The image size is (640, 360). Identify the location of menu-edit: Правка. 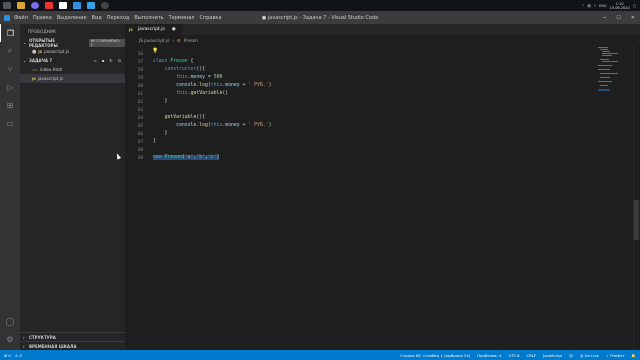
(42, 18).